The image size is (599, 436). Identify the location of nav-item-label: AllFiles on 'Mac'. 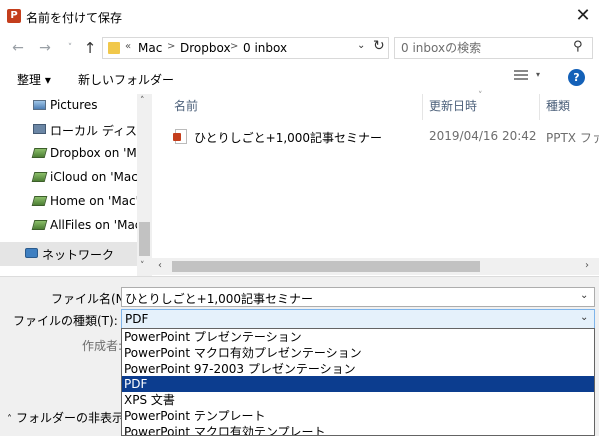
(93, 225).